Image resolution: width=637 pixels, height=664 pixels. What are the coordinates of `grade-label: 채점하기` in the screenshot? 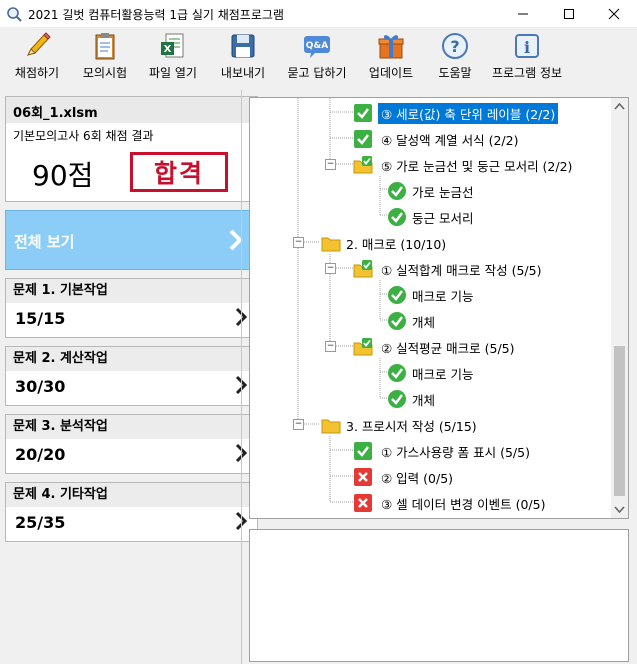 It's located at (37, 73).